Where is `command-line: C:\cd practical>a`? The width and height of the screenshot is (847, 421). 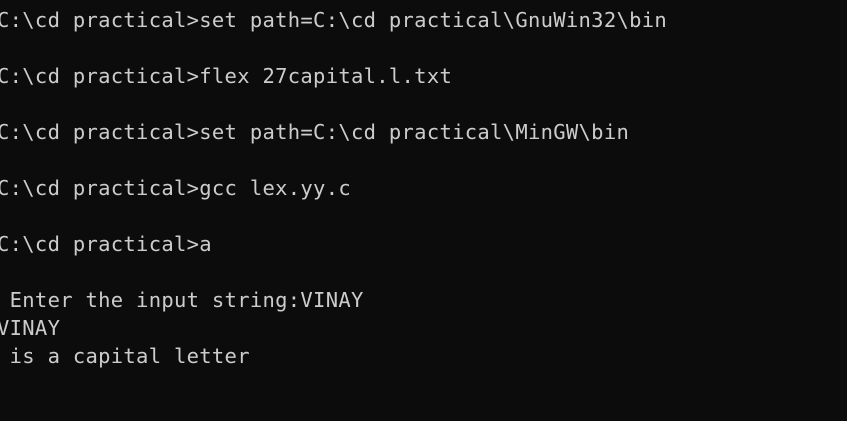 command-line: C:\cd practical>a is located at coordinates (106, 244).